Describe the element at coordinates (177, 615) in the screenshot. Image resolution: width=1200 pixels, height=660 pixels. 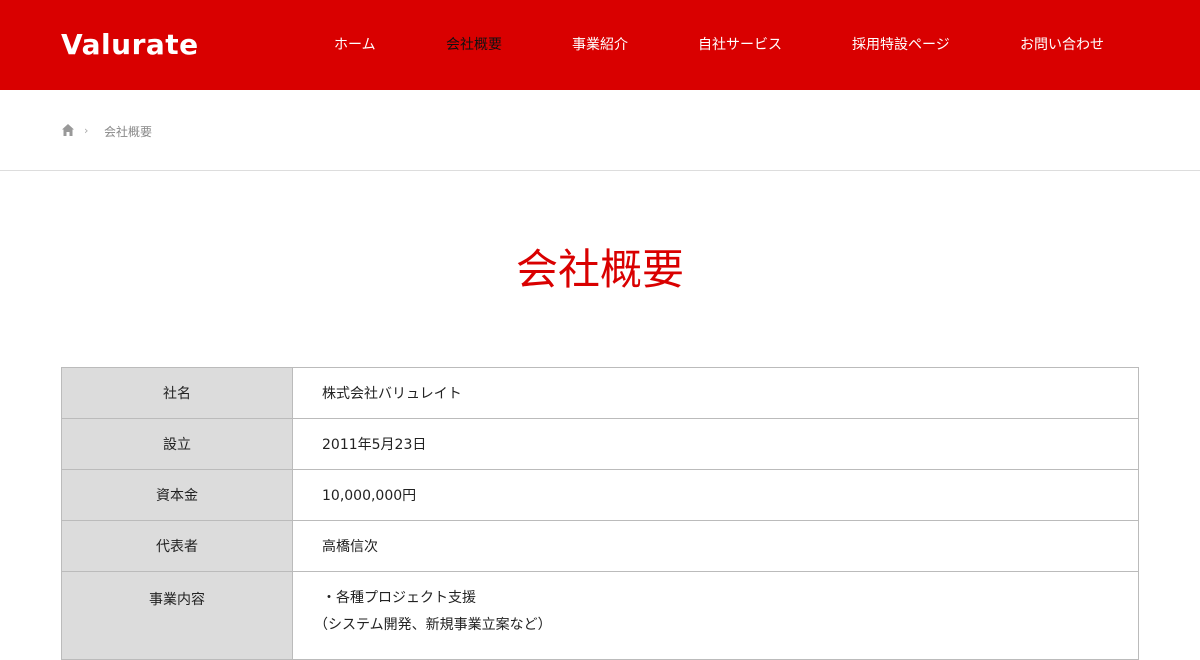
I see `row-label: 事業内容` at that location.